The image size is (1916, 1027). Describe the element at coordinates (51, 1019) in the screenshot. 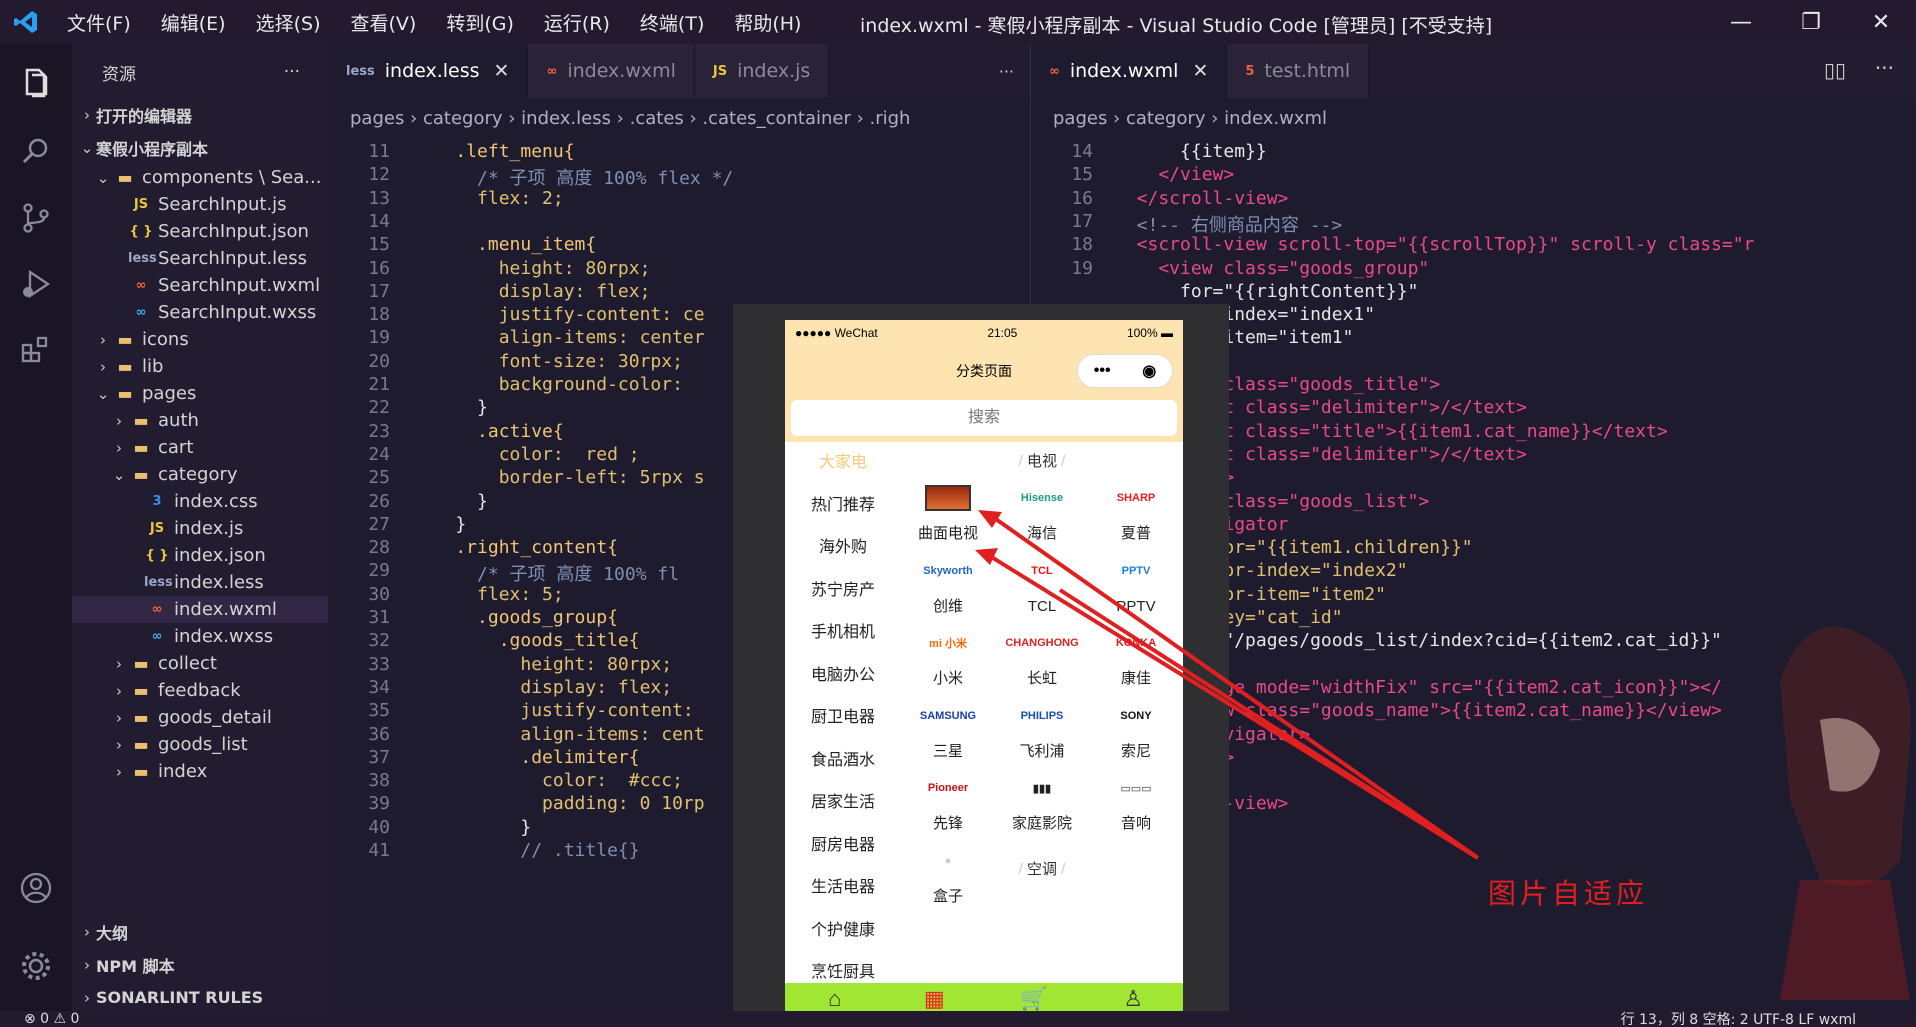

I see `problems-indicator: ⊗ 0 ⚠ 0` at that location.